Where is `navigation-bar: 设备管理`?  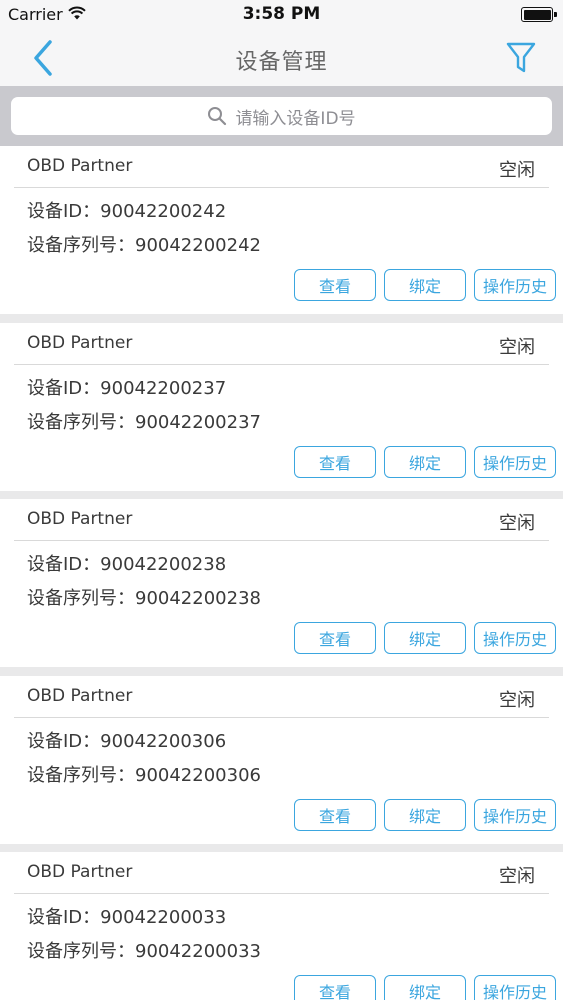
navigation-bar: 设备管理 is located at coordinates (281, 58).